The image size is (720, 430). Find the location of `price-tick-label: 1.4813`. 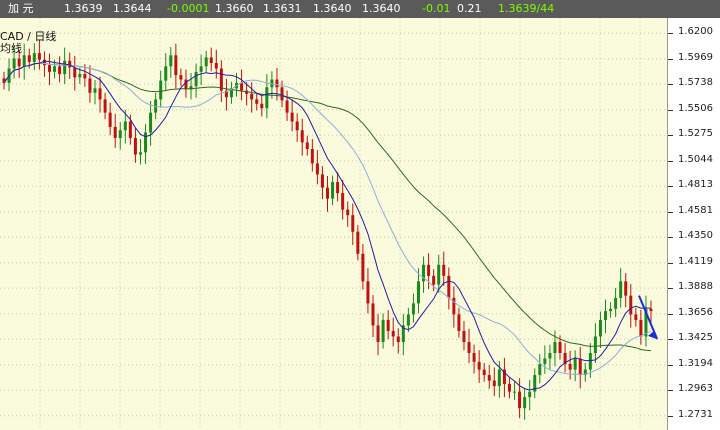

price-tick-label: 1.4813 is located at coordinates (695, 185).